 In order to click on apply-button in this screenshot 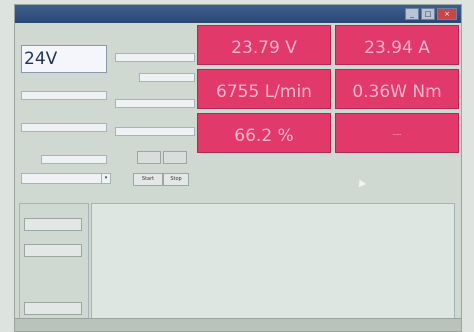, I will do `click(149, 157)`.